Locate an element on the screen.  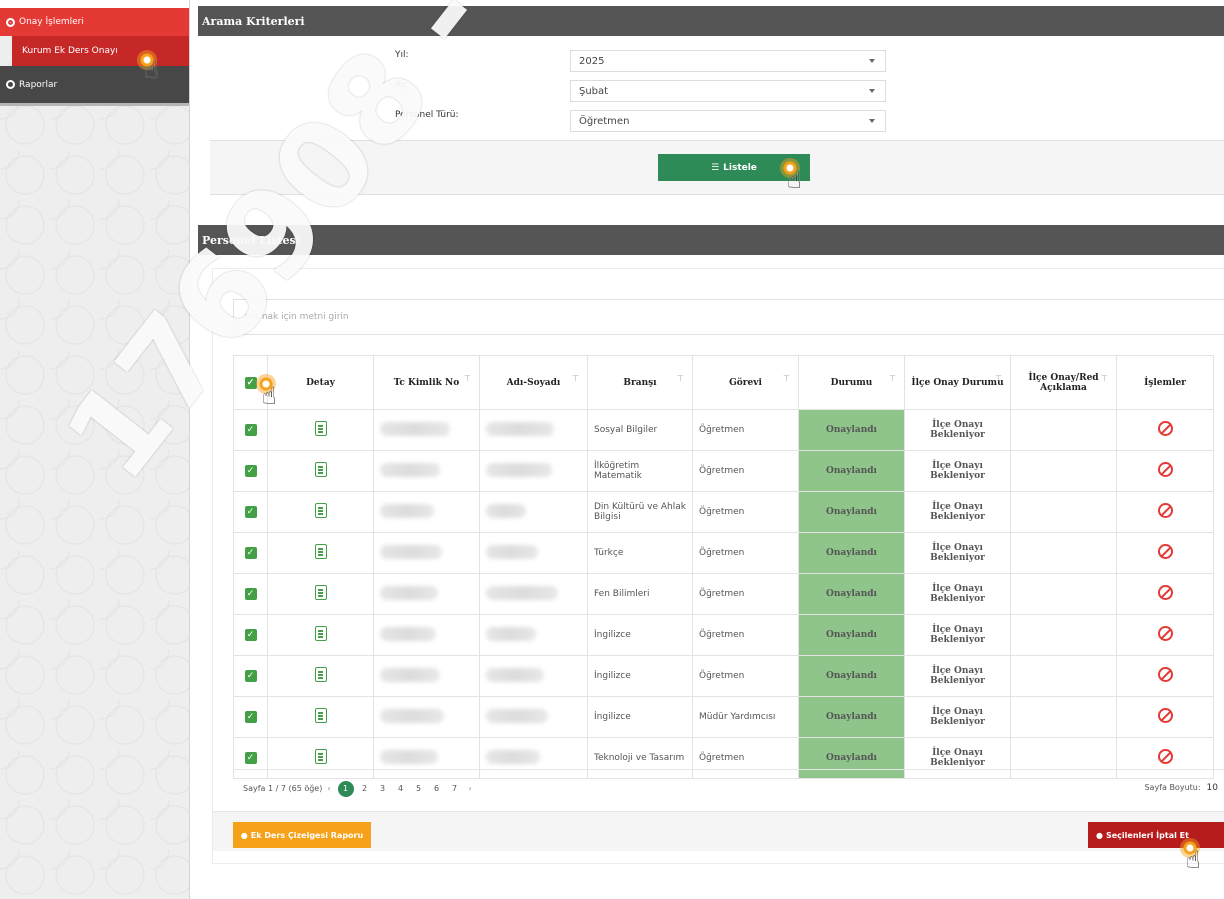
gorev-cell: Öğretmen is located at coordinates (745, 676).